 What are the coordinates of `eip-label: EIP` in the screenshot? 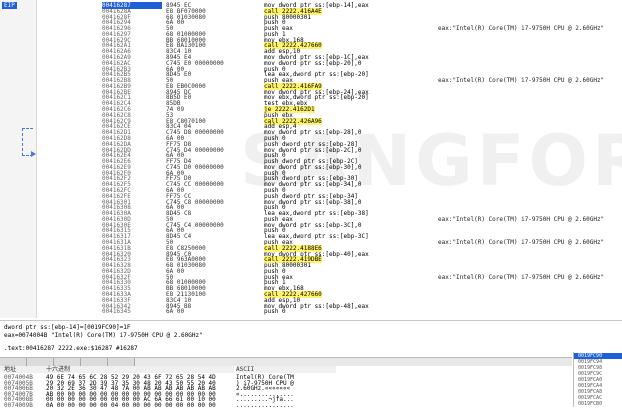 It's located at (9, 5).